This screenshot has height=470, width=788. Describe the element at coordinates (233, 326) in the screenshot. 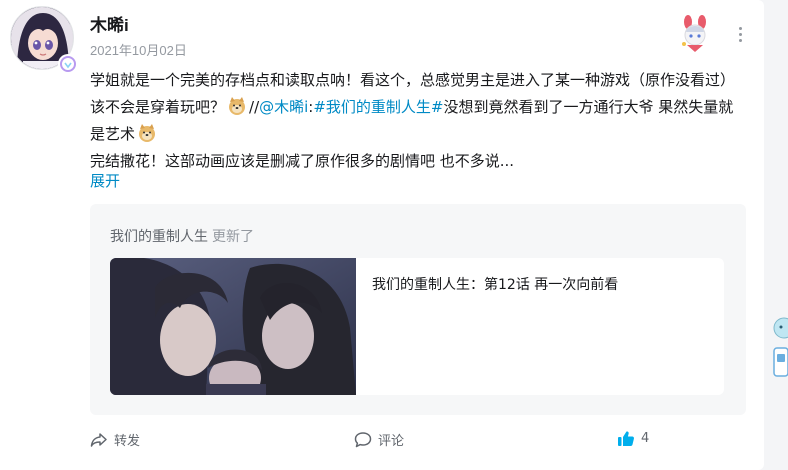

I see `episode-cover-image` at that location.